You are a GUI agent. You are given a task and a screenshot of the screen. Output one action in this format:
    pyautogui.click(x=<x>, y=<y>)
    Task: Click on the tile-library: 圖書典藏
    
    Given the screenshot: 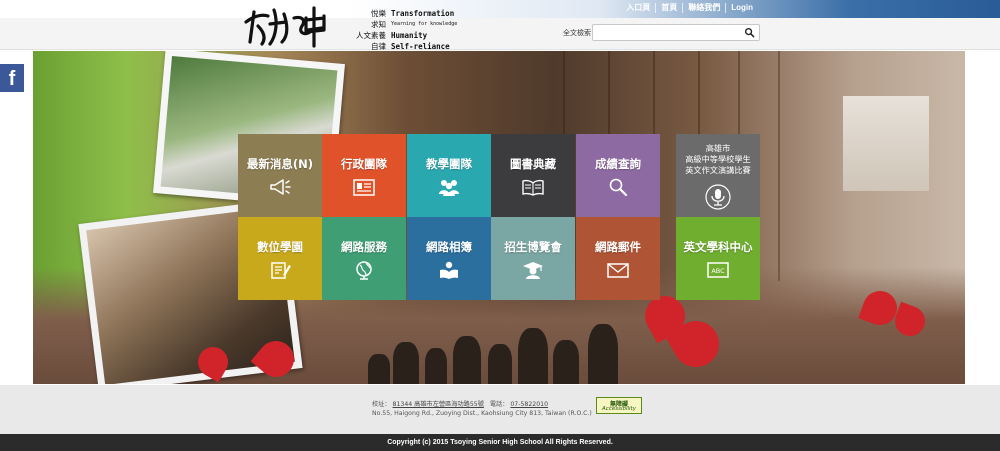 What is the action you would take?
    pyautogui.click(x=533, y=175)
    